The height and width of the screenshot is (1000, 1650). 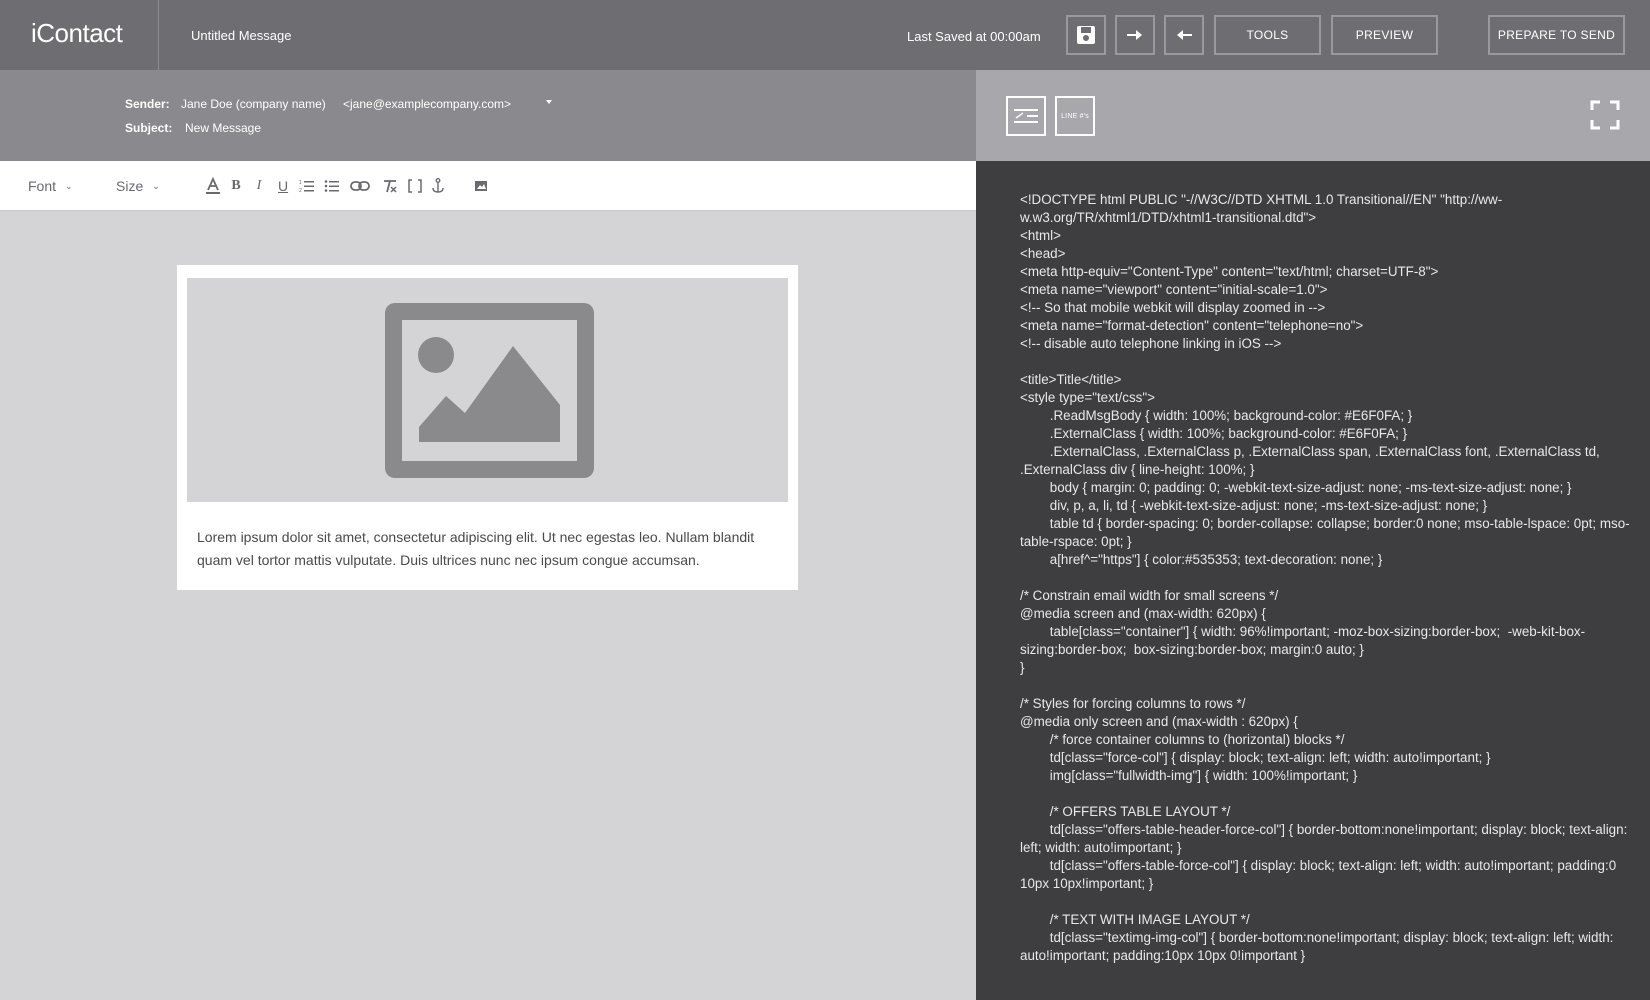 I want to click on size-select: Size ⌄, so click(x=138, y=186).